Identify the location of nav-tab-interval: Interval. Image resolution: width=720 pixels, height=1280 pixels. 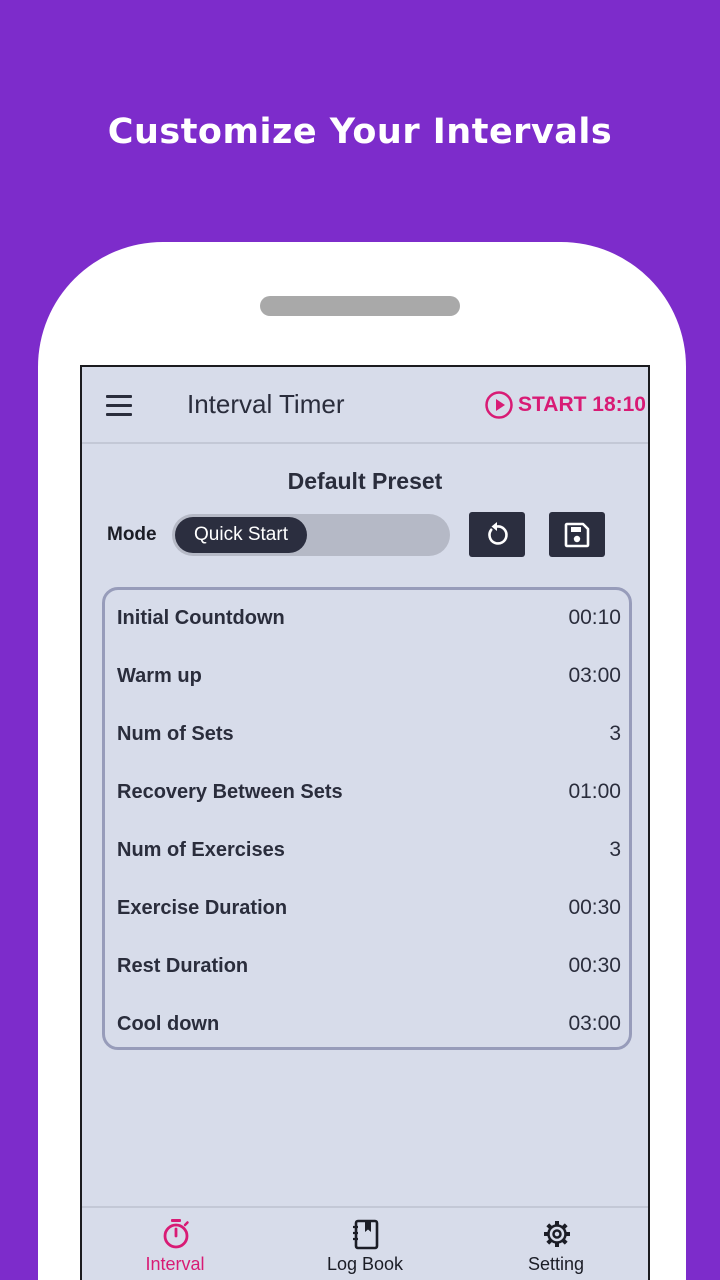
(175, 1244).